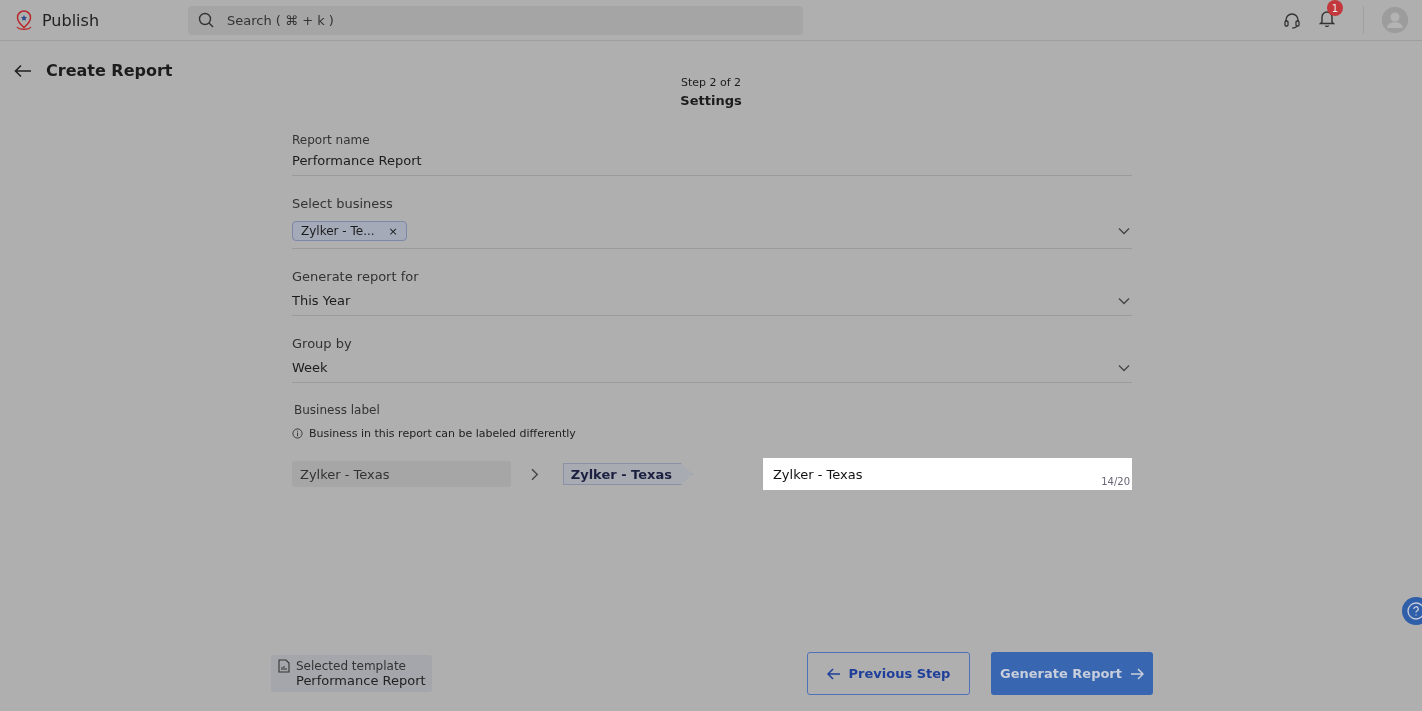 The image size is (1422, 711). What do you see at coordinates (23, 70) in the screenshot?
I see `back-arrow-icon` at bounding box center [23, 70].